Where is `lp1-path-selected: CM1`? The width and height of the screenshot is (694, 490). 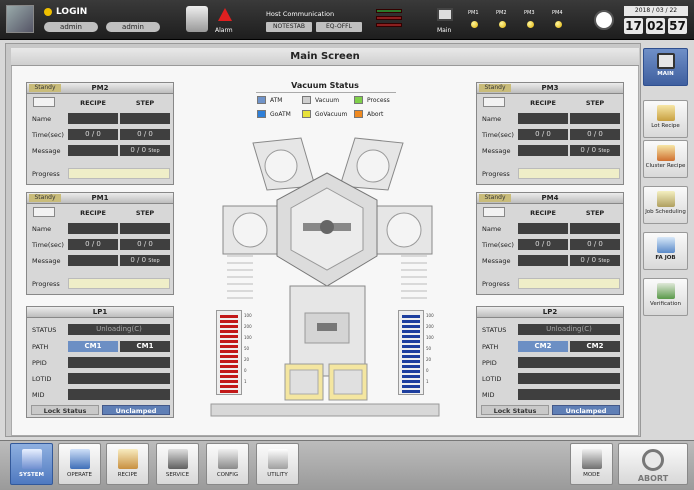 lp1-path-selected: CM1 is located at coordinates (93, 346).